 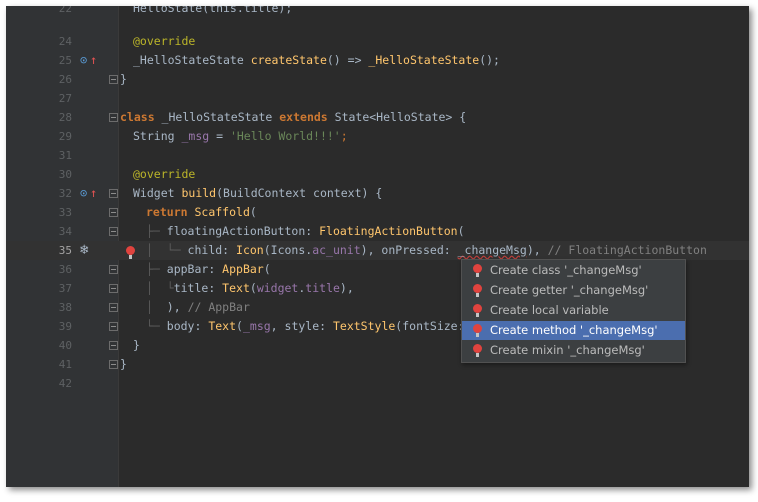 I want to click on quick-fix-item: Create getter '_changeMsg', so click(x=573, y=290).